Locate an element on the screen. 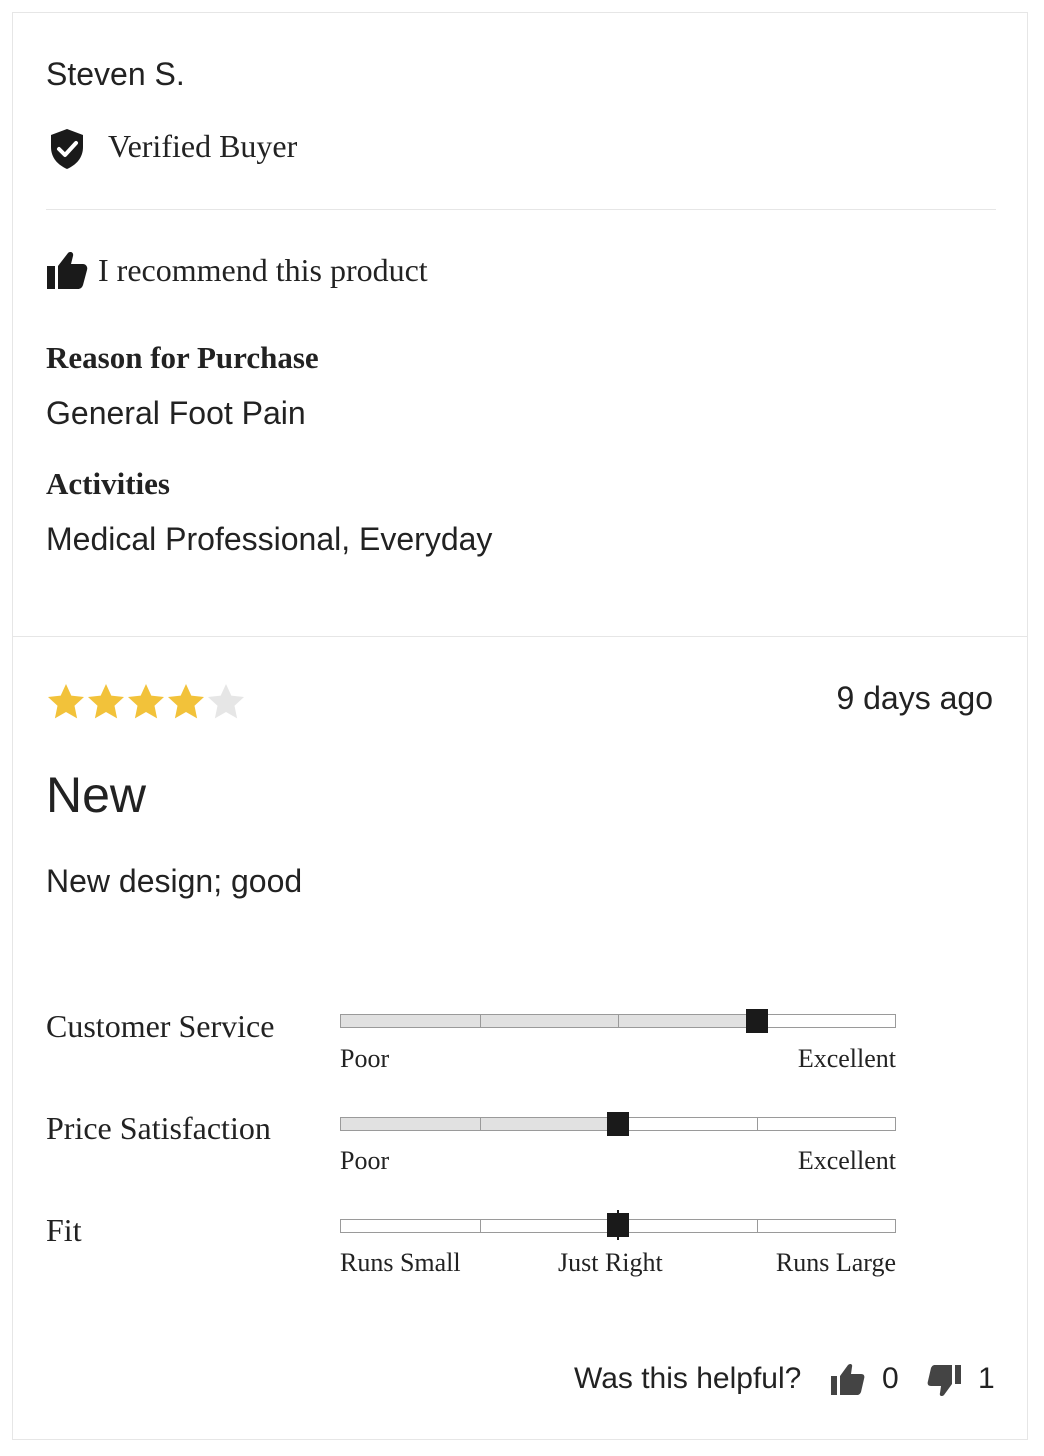  fit-slider is located at coordinates (618, 1225).